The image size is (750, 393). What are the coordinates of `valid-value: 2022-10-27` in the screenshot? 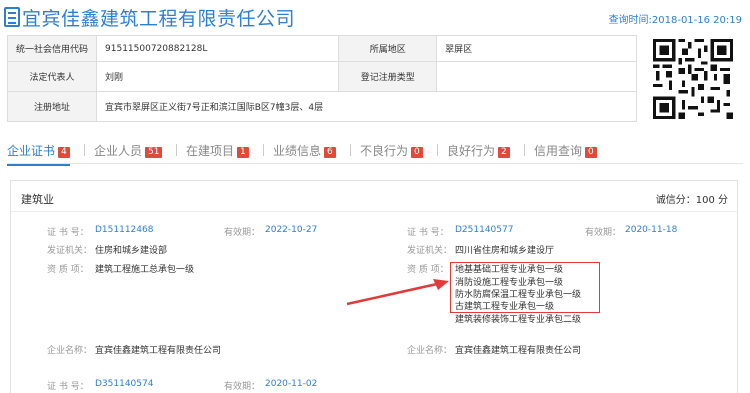 It's located at (291, 230).